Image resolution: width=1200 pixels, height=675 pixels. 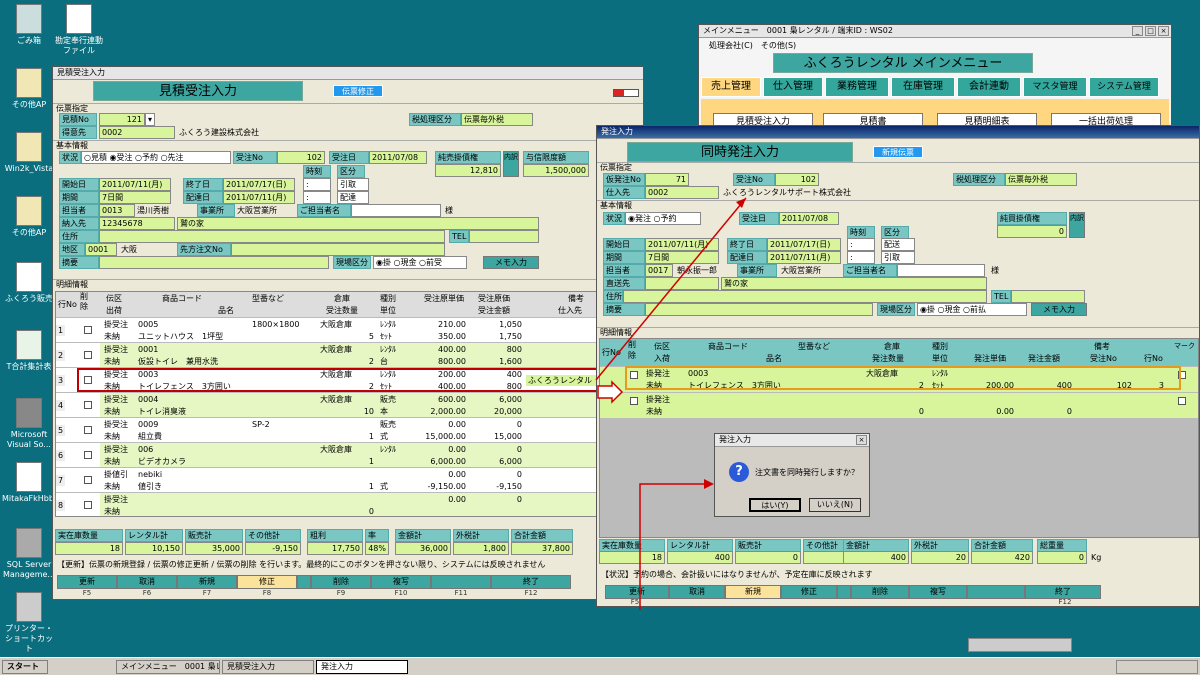 What do you see at coordinates (25, 667) in the screenshot?
I see `start-button: スタート` at bounding box center [25, 667].